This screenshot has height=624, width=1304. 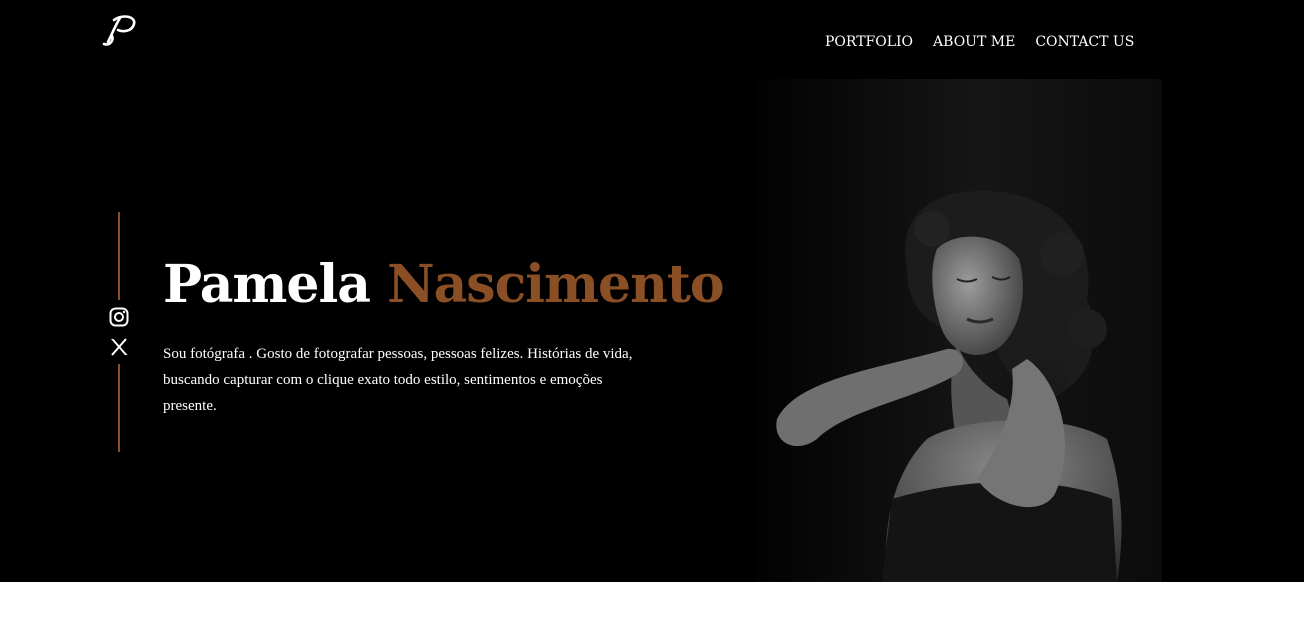 I want to click on script-p-logo-icon, so click(x=120, y=30).